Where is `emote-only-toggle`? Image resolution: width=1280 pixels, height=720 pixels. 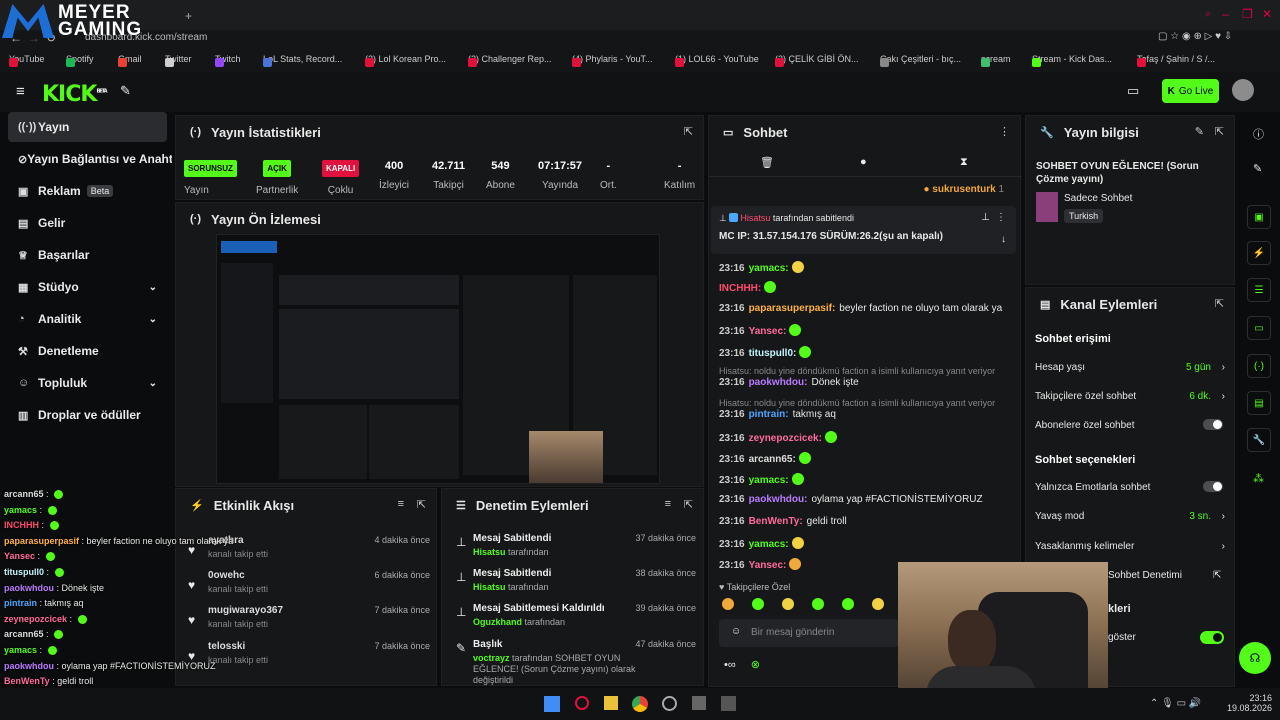
emote-only-toggle is located at coordinates (1213, 486).